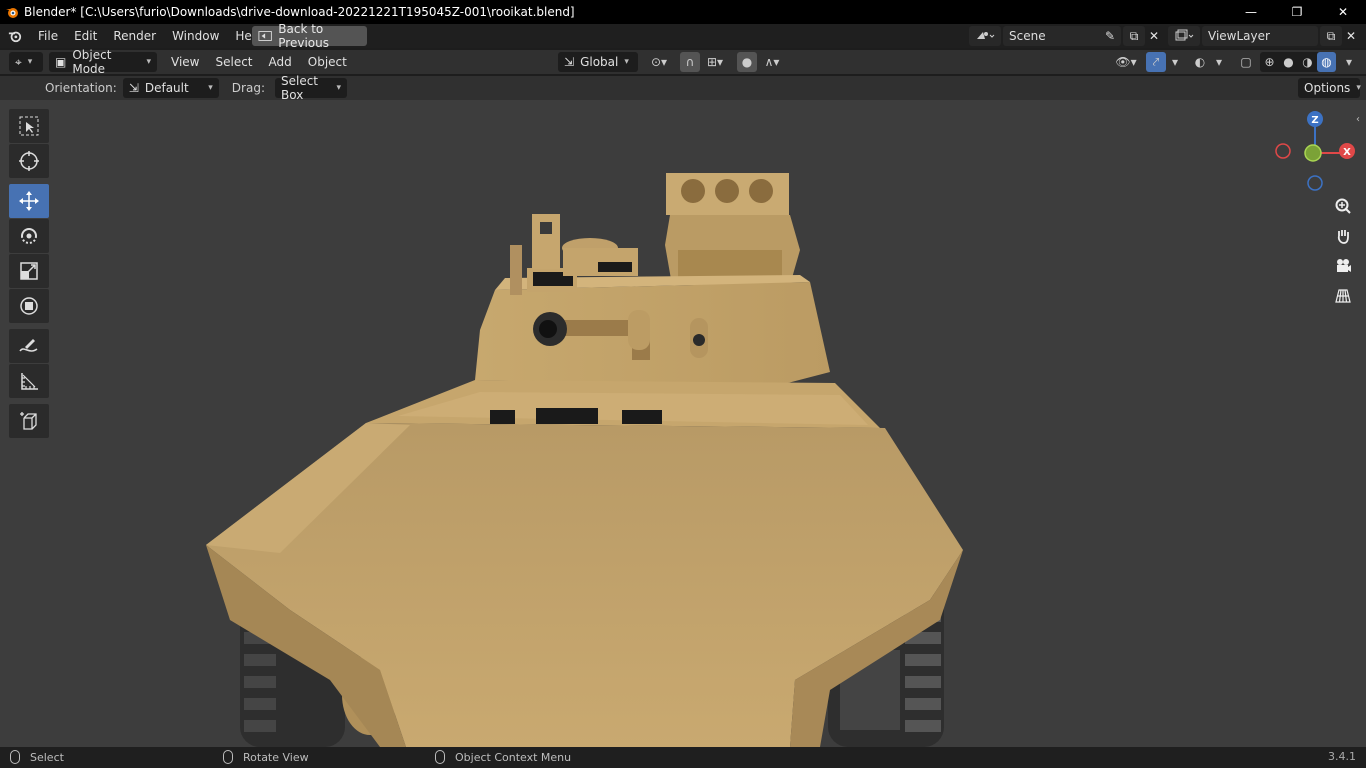  Describe the element at coordinates (166, 88) in the screenshot. I see `orientation-value: Default` at that location.